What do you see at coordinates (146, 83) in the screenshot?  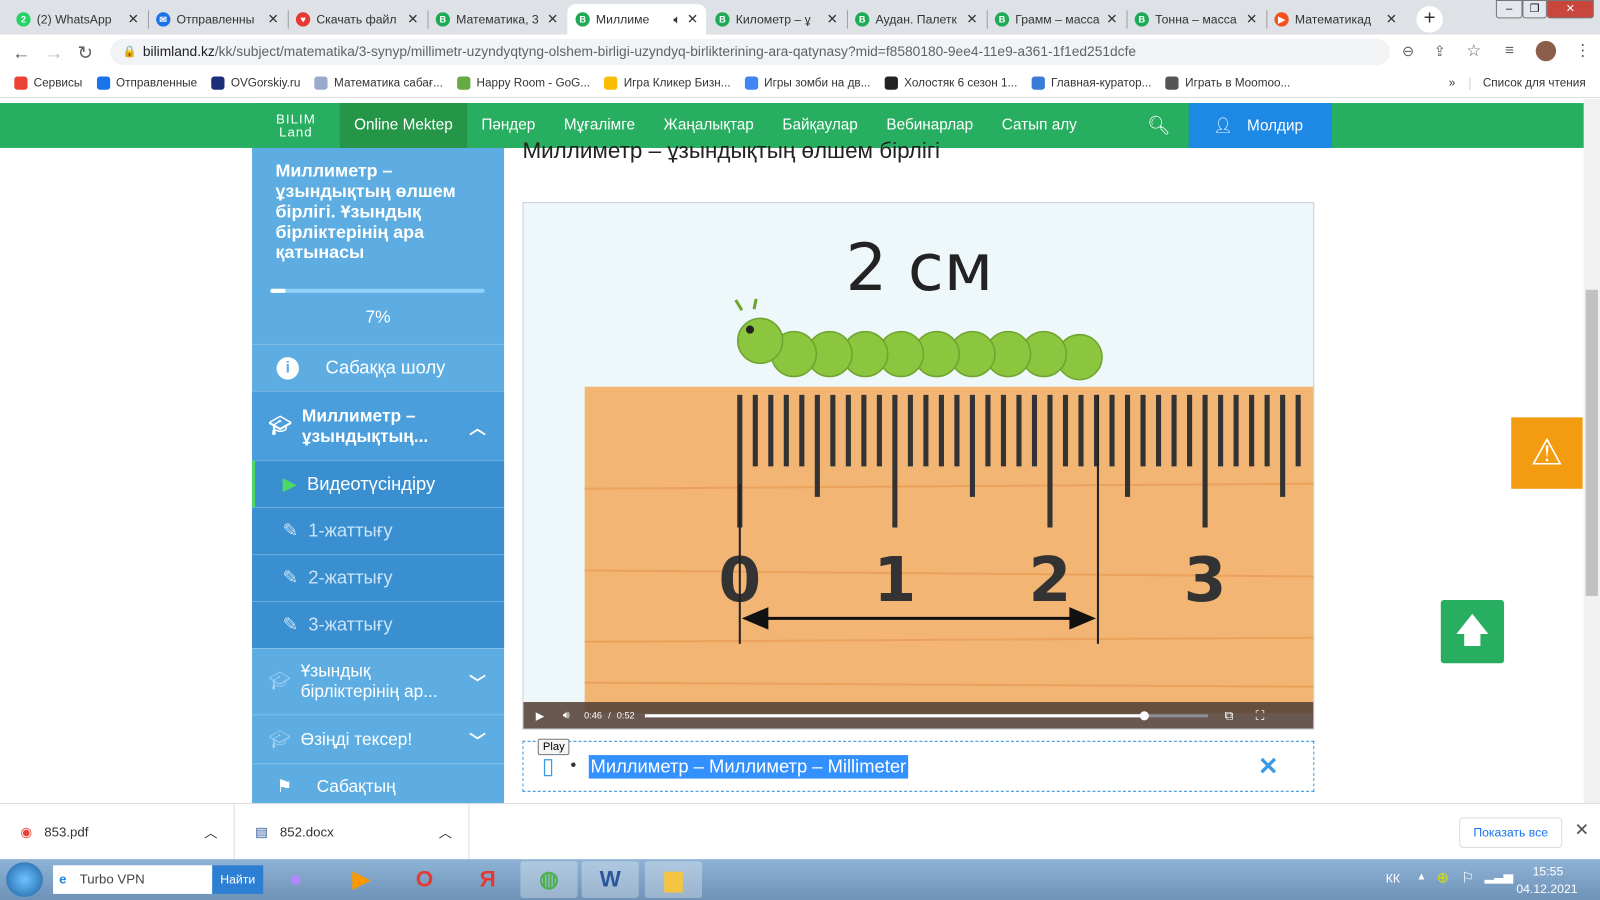 I see `bookmark-item: Отправленные` at bounding box center [146, 83].